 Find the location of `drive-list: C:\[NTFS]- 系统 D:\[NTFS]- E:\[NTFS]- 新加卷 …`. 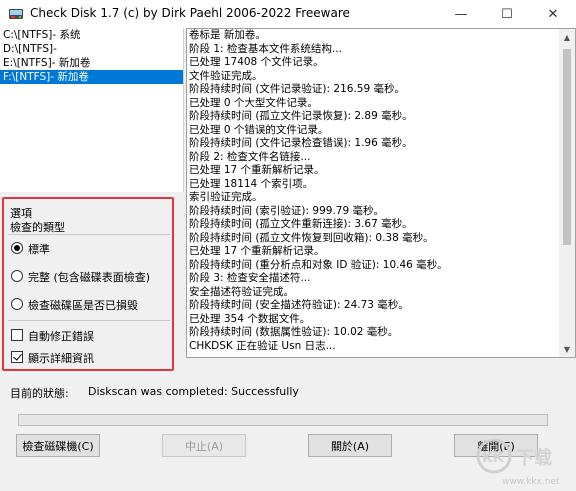

drive-list: C:\[NTFS]- 系统 D:\[NTFS]- E:\[NTFS]- 新加卷 … is located at coordinates (92, 110).